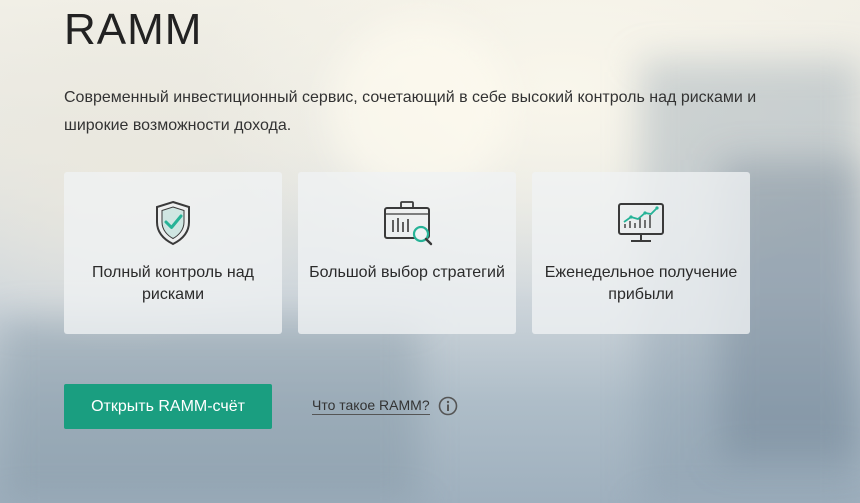  Describe the element at coordinates (407, 272) in the screenshot. I see `feature-label: Большой выбор стратегий` at that location.